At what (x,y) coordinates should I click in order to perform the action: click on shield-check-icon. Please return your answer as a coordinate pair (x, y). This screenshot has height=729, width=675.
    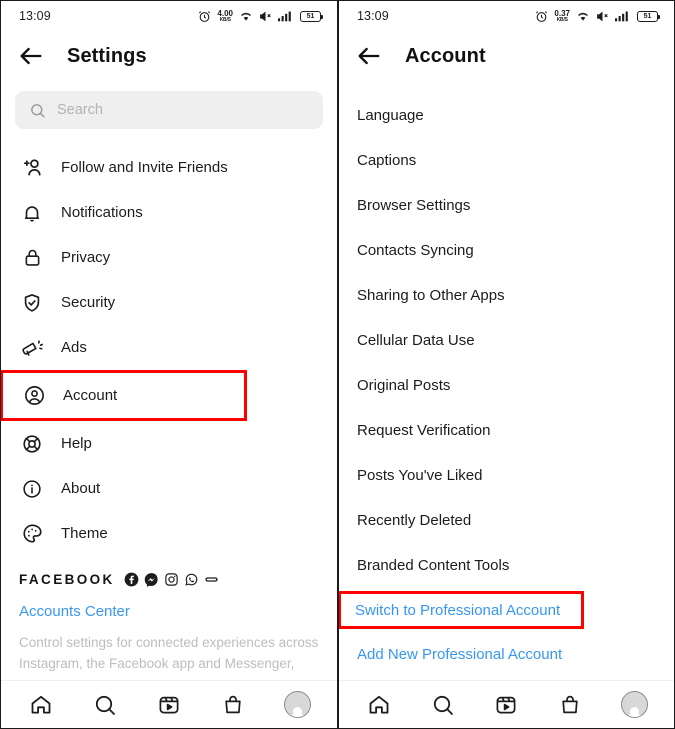
    Looking at the image, I should click on (32, 303).